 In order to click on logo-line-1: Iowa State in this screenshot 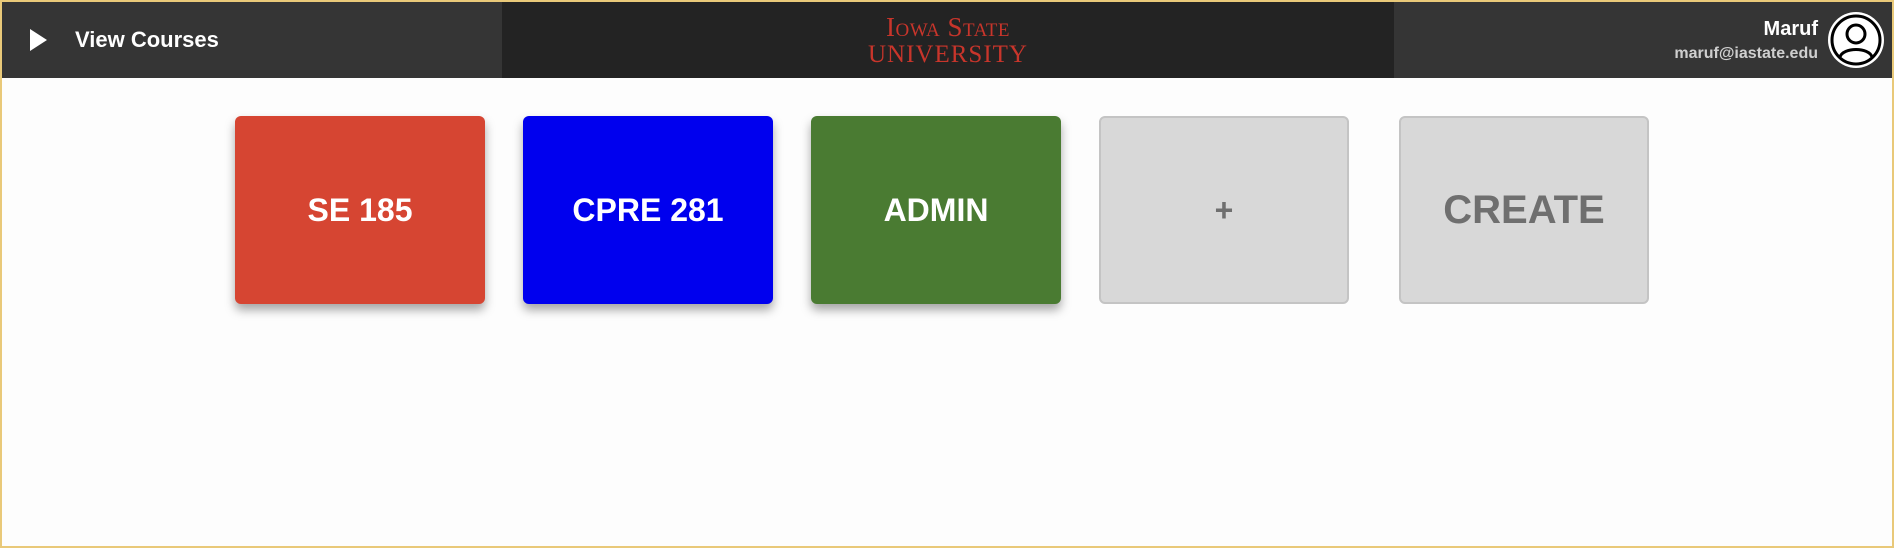, I will do `click(948, 26)`.